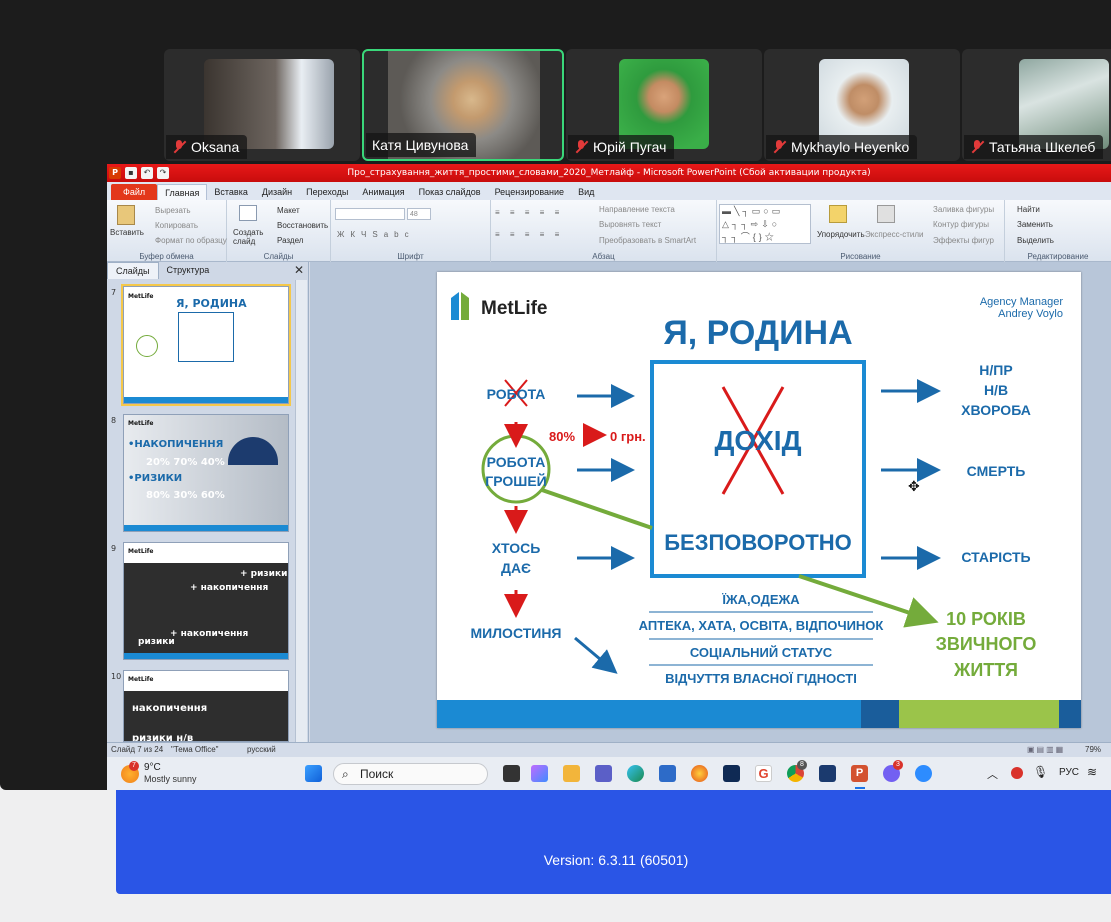 This screenshot has width=1111, height=922. I want to click on text-direction-button: Направление текста, so click(637, 209).